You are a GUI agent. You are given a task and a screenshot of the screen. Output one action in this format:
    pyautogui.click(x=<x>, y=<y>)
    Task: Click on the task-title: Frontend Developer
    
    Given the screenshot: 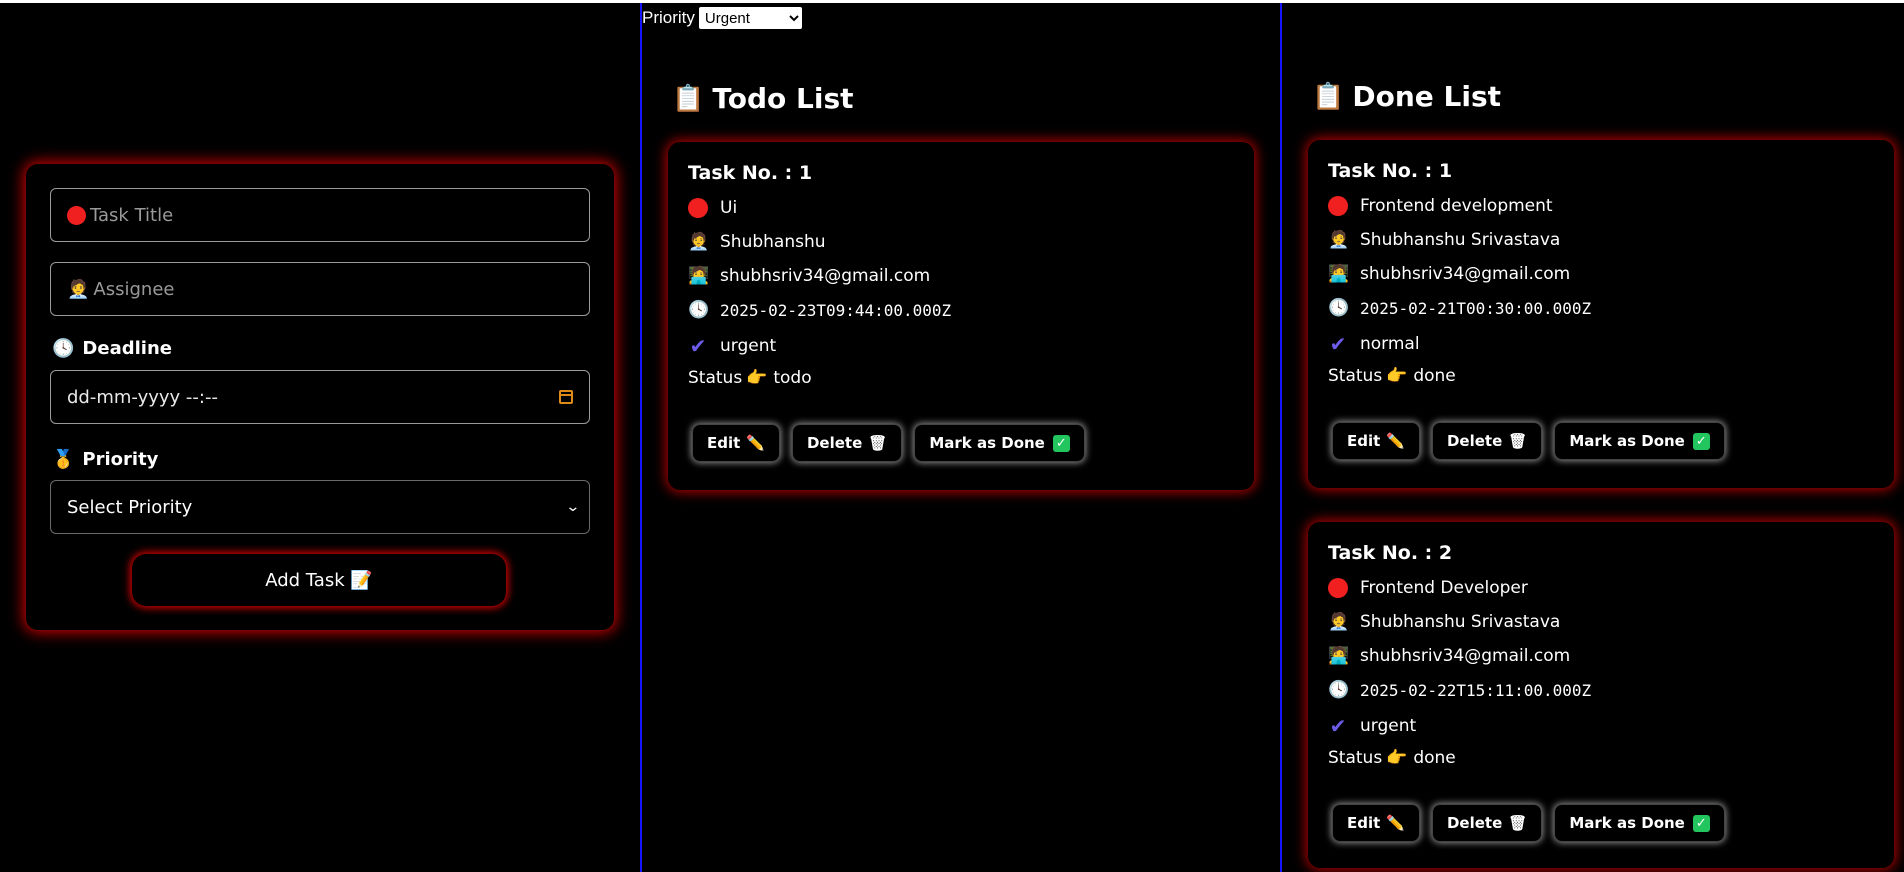 What is the action you would take?
    pyautogui.click(x=1444, y=588)
    